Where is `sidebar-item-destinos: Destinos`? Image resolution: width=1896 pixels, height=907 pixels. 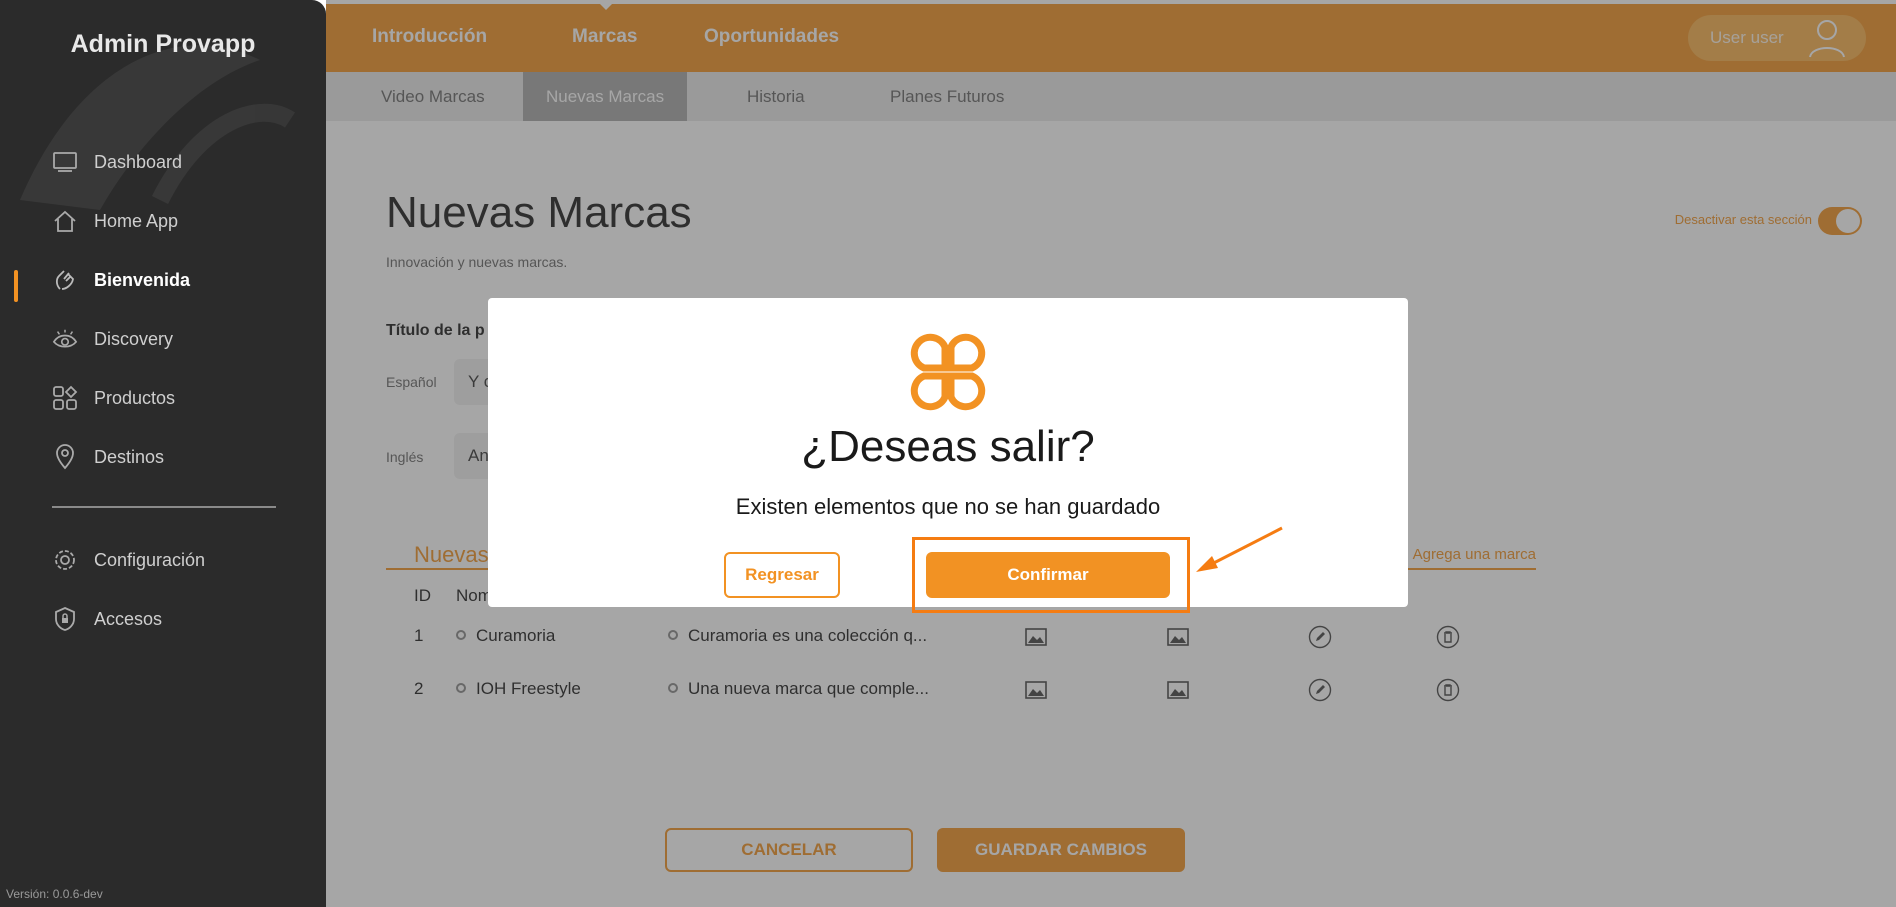 sidebar-item-destinos: Destinos is located at coordinates (108, 457).